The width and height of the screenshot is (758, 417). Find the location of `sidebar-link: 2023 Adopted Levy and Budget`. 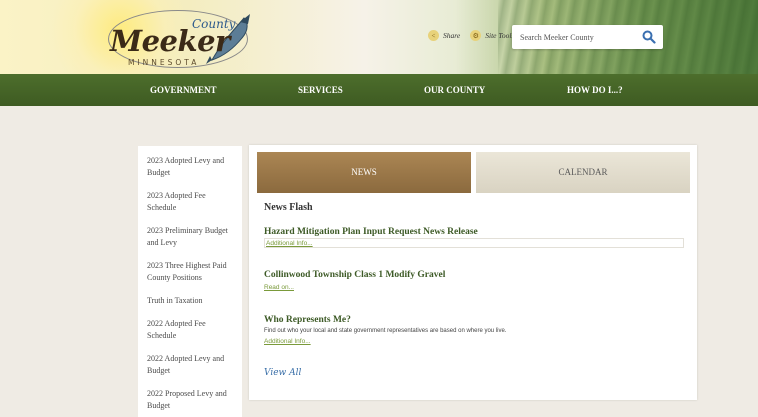

sidebar-link: 2023 Adopted Levy and Budget is located at coordinates (190, 167).